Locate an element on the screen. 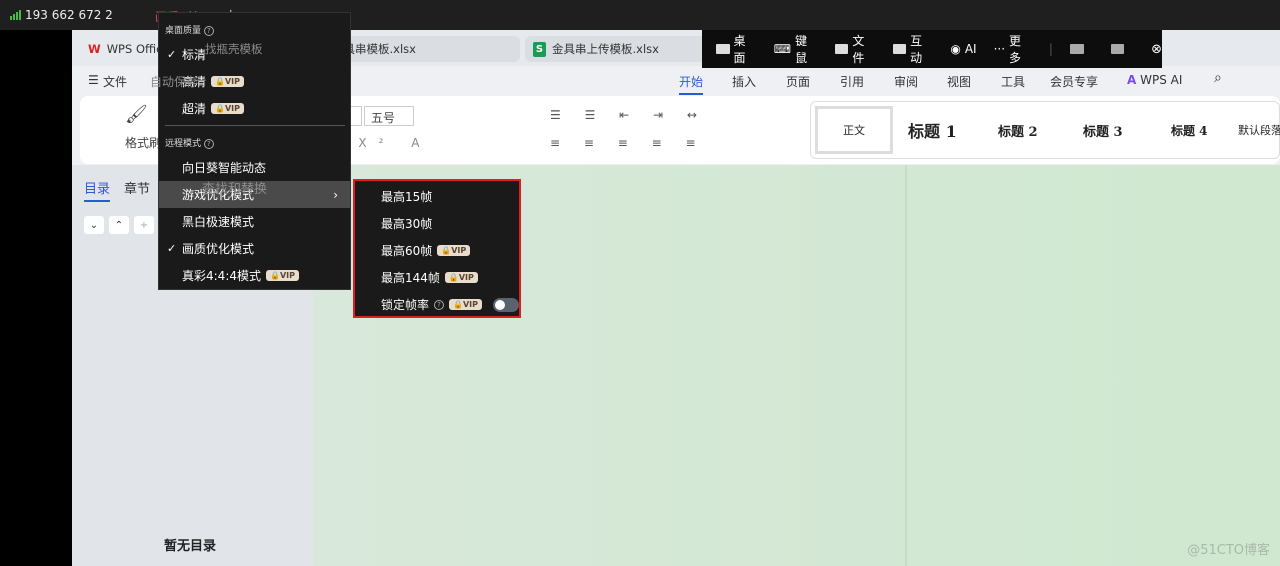  label: 高清 is located at coordinates (194, 82).